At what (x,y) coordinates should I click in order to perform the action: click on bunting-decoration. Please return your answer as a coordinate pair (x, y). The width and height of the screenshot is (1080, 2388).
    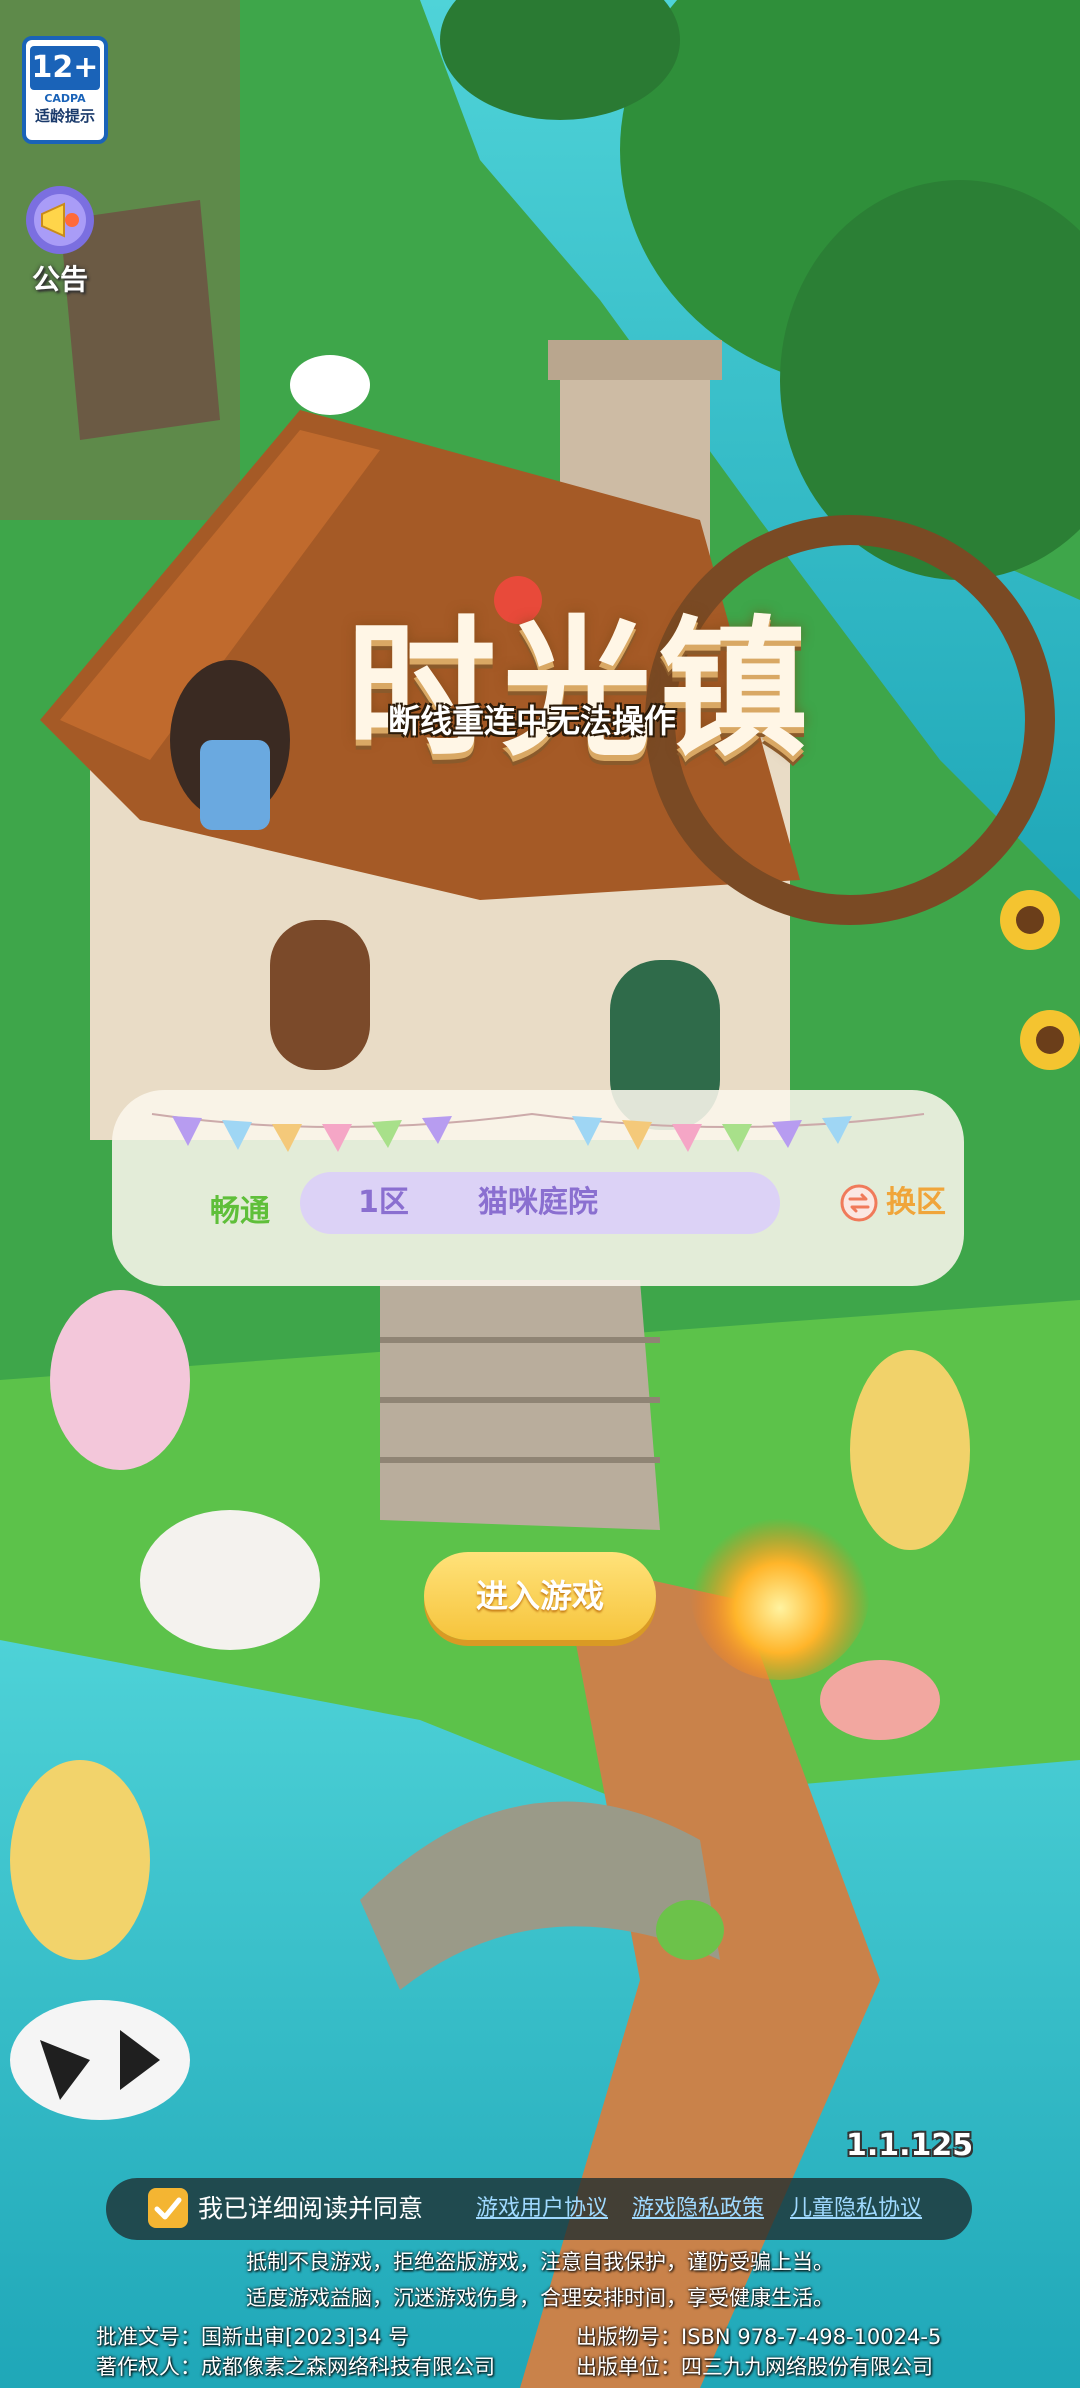
    Looking at the image, I should click on (538, 1132).